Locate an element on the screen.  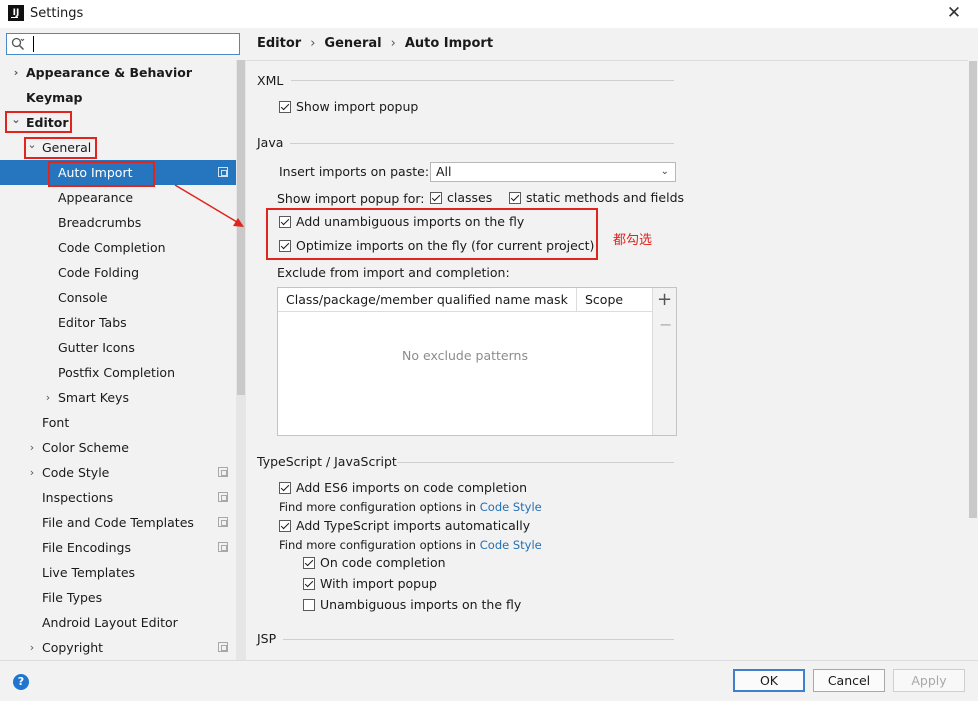
cancel-button: Cancel is located at coordinates (849, 680).